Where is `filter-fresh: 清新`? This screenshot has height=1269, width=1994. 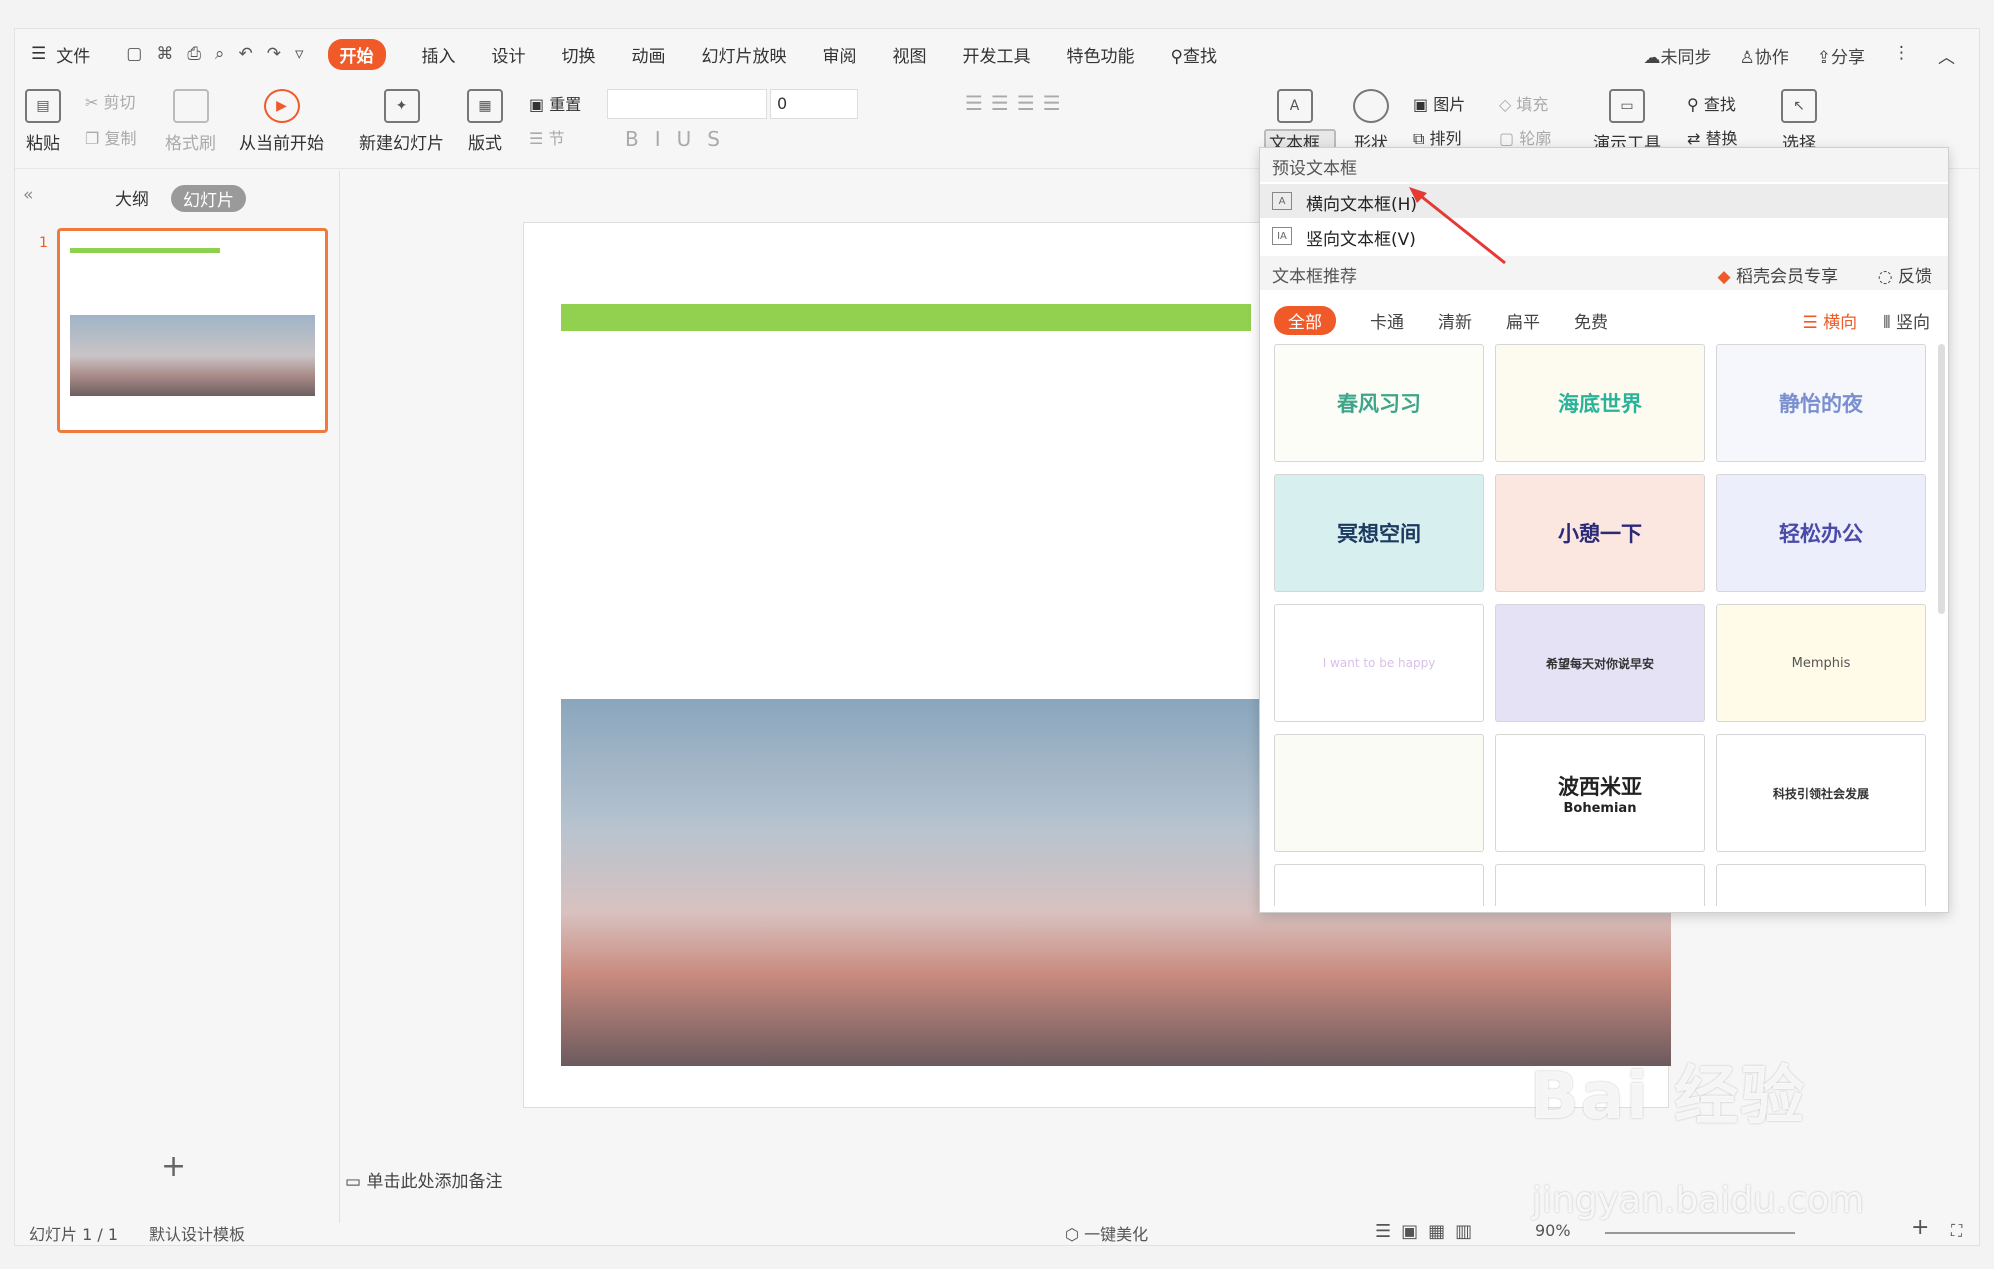
filter-fresh: 清新 is located at coordinates (1455, 320).